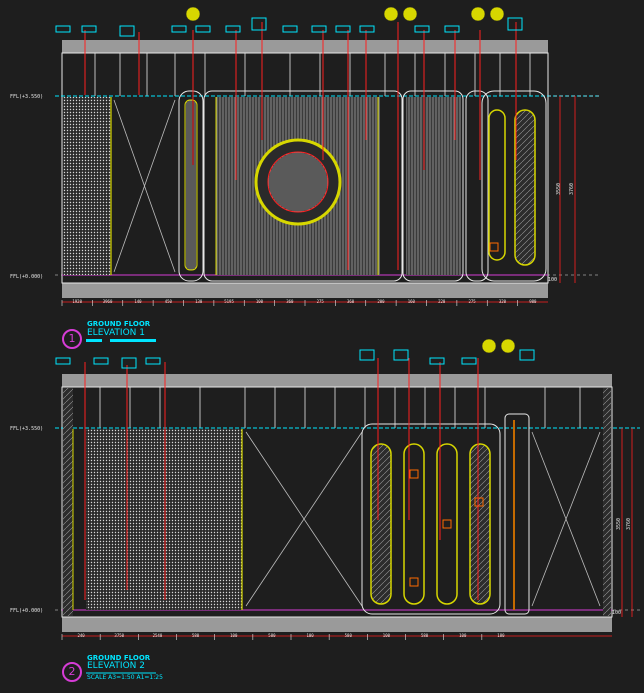 The image size is (644, 693). What do you see at coordinates (77, 301) in the screenshot?
I see `e1-dim-label: 1920` at bounding box center [77, 301].